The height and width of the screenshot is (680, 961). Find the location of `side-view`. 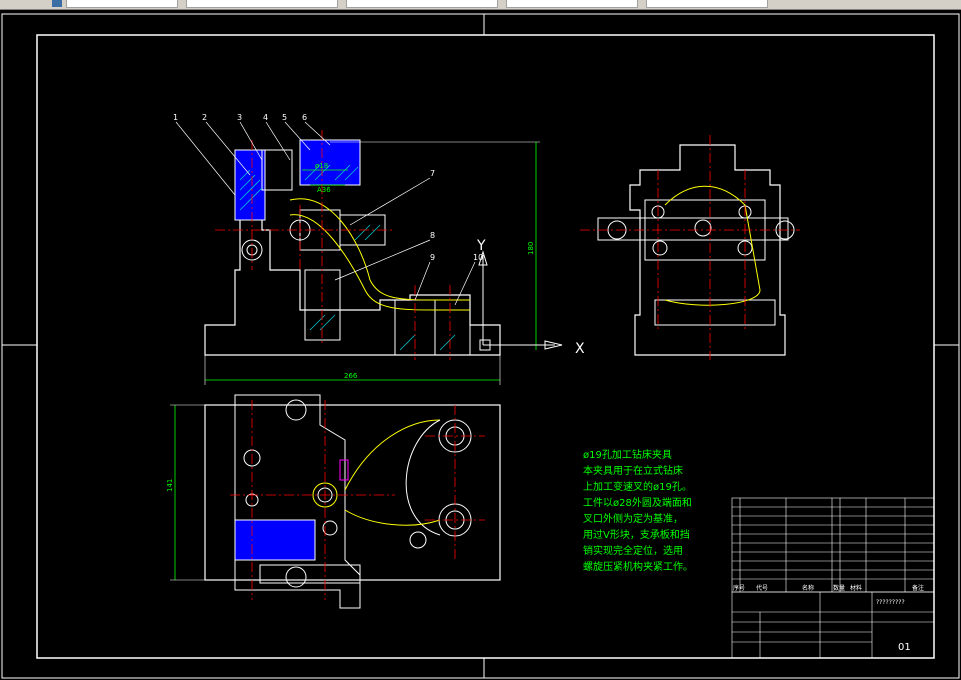

side-view is located at coordinates (690, 247).